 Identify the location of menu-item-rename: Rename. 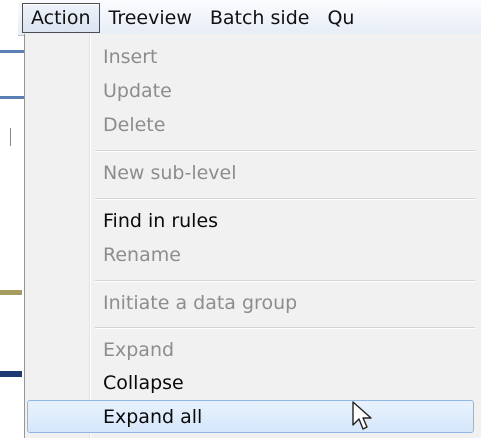
(250, 255).